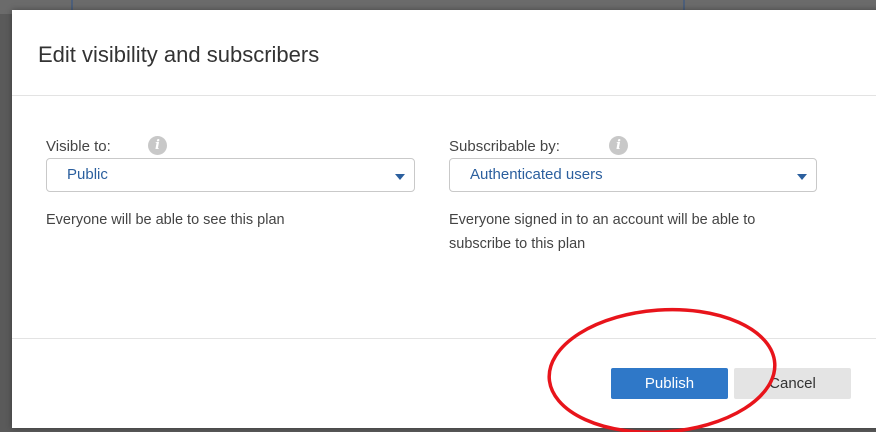 The image size is (876, 432). What do you see at coordinates (517, 244) in the screenshot?
I see `subscribable-by-help-line-2: subscribe to this plan` at bounding box center [517, 244].